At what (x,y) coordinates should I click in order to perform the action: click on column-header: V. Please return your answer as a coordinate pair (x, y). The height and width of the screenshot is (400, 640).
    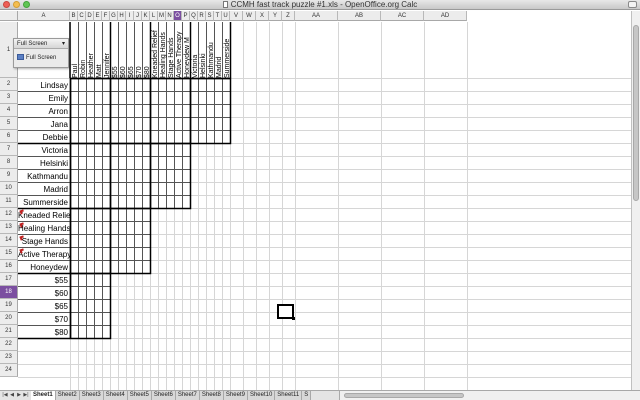
    Looking at the image, I should click on (236, 16).